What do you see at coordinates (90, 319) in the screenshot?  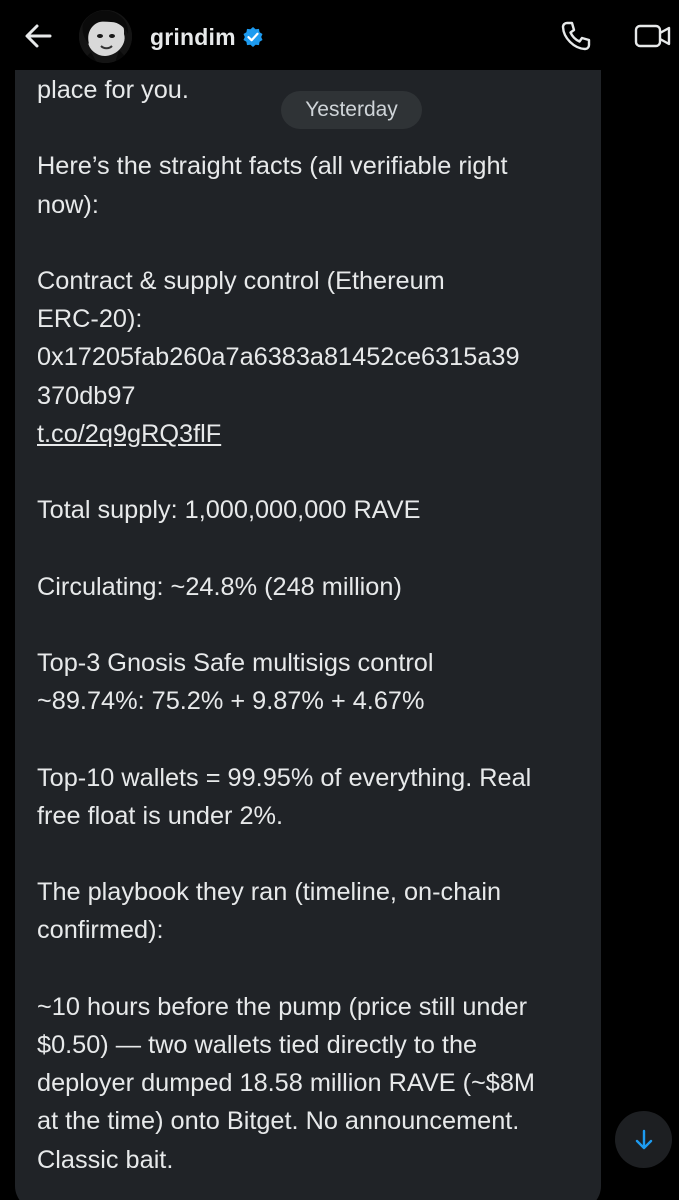 I see `message-line: ERC-20):` at bounding box center [90, 319].